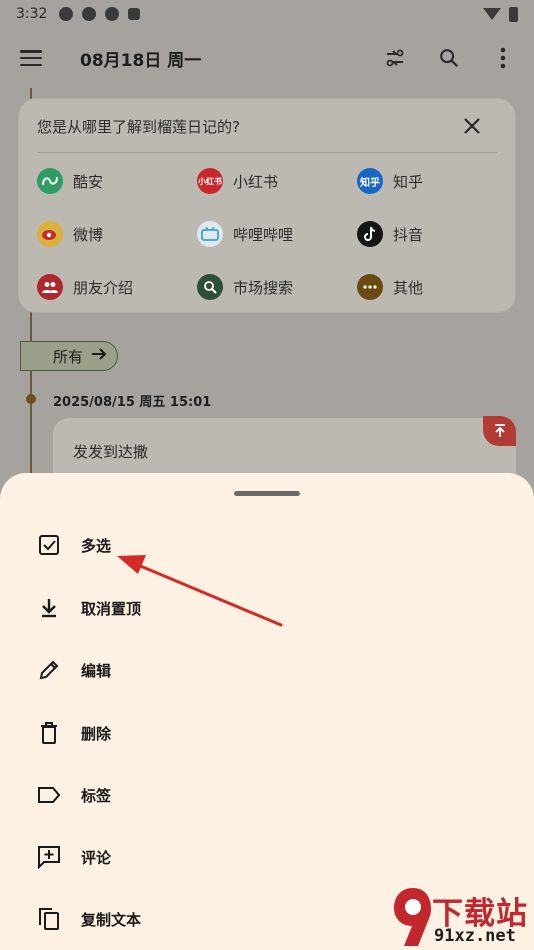 This screenshot has height=950, width=534. I want to click on wifi-icon, so click(492, 14).